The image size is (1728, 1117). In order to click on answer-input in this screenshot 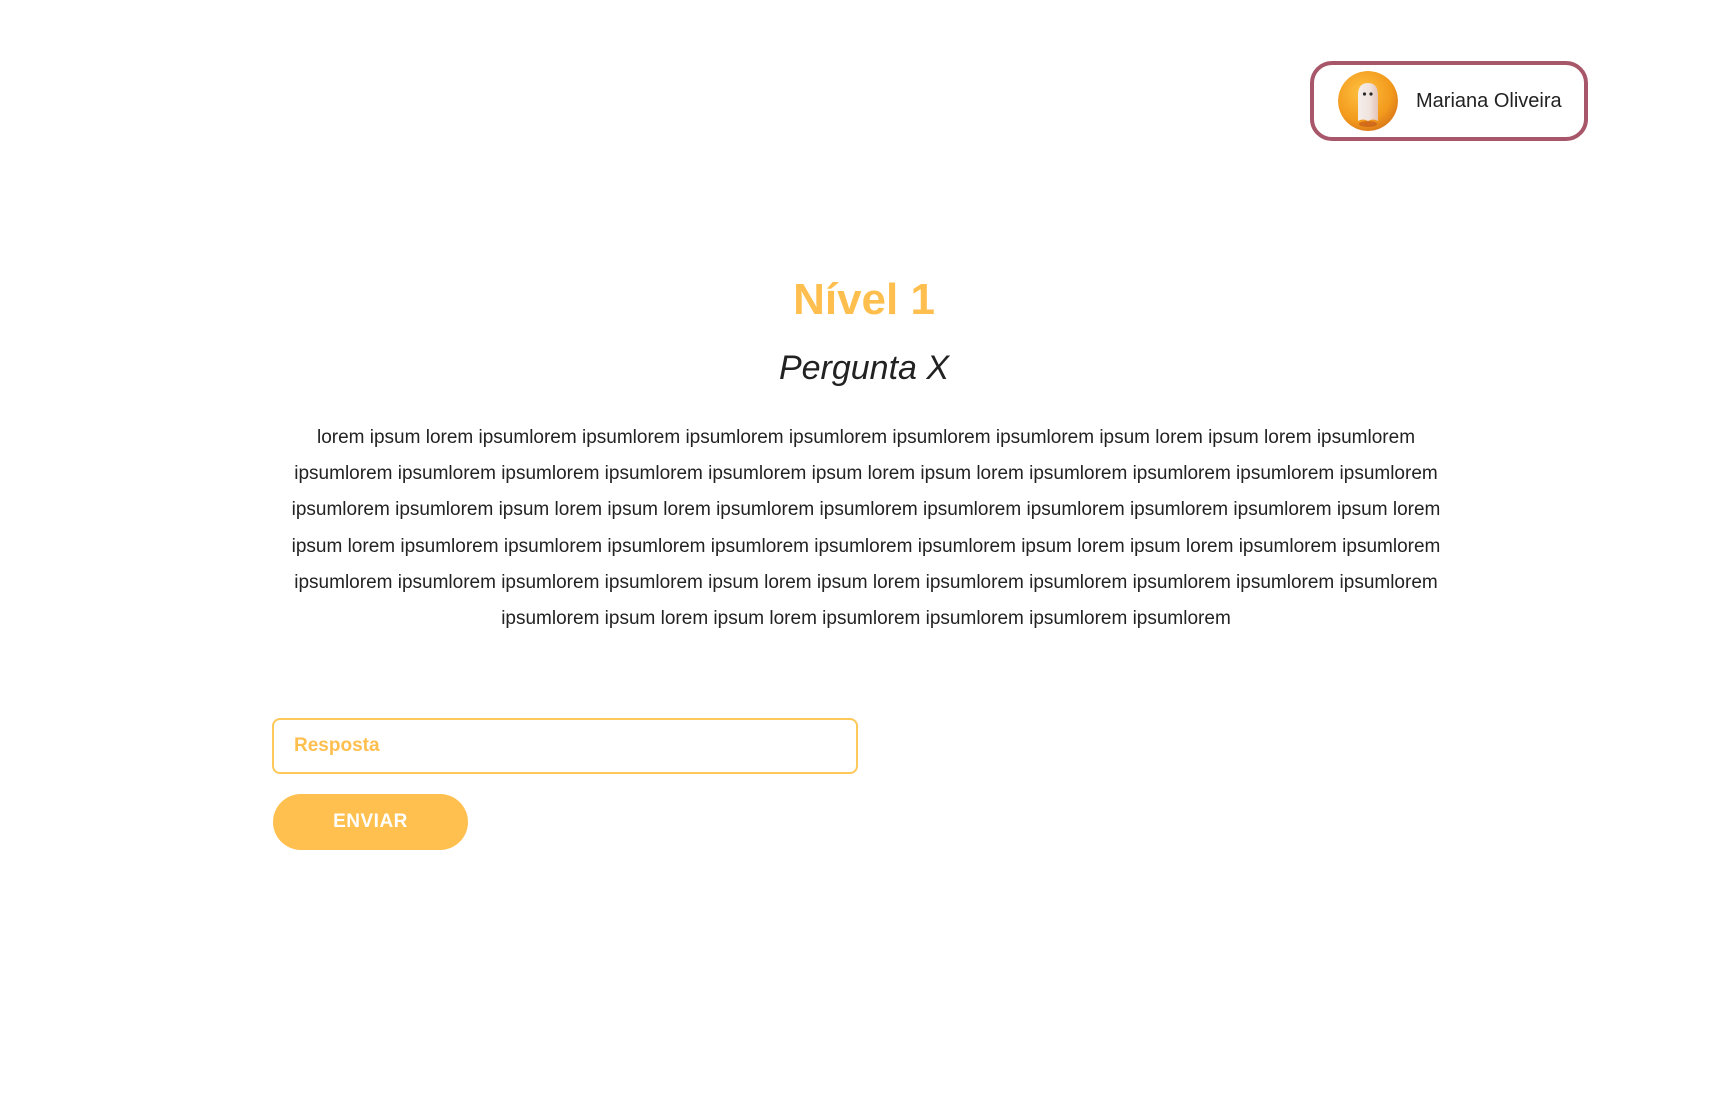, I will do `click(565, 746)`.